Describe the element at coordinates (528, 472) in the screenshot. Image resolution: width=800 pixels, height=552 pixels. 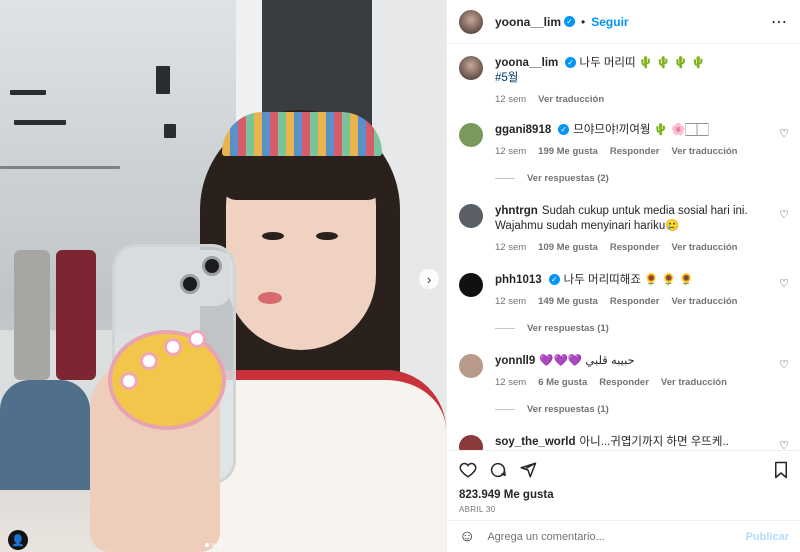
I see `share-icon` at that location.